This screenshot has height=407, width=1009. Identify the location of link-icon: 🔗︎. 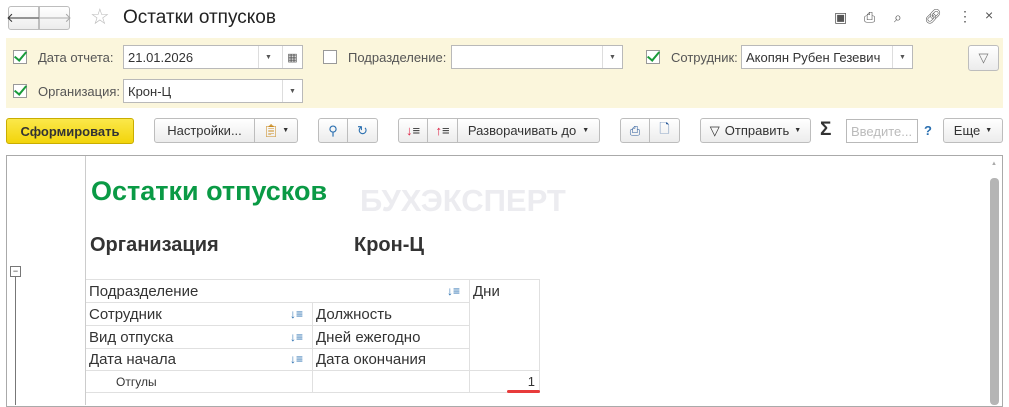
(933, 16).